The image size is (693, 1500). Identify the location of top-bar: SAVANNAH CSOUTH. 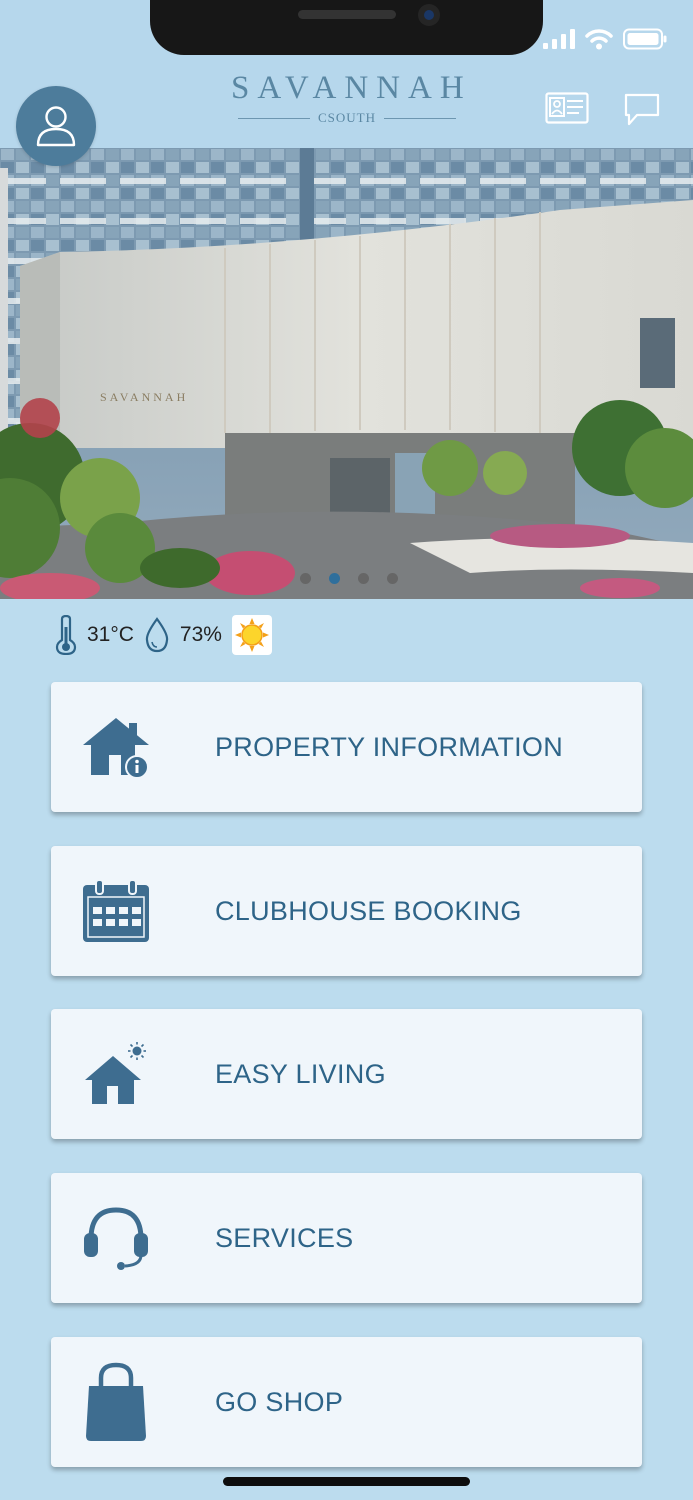
(346, 74).